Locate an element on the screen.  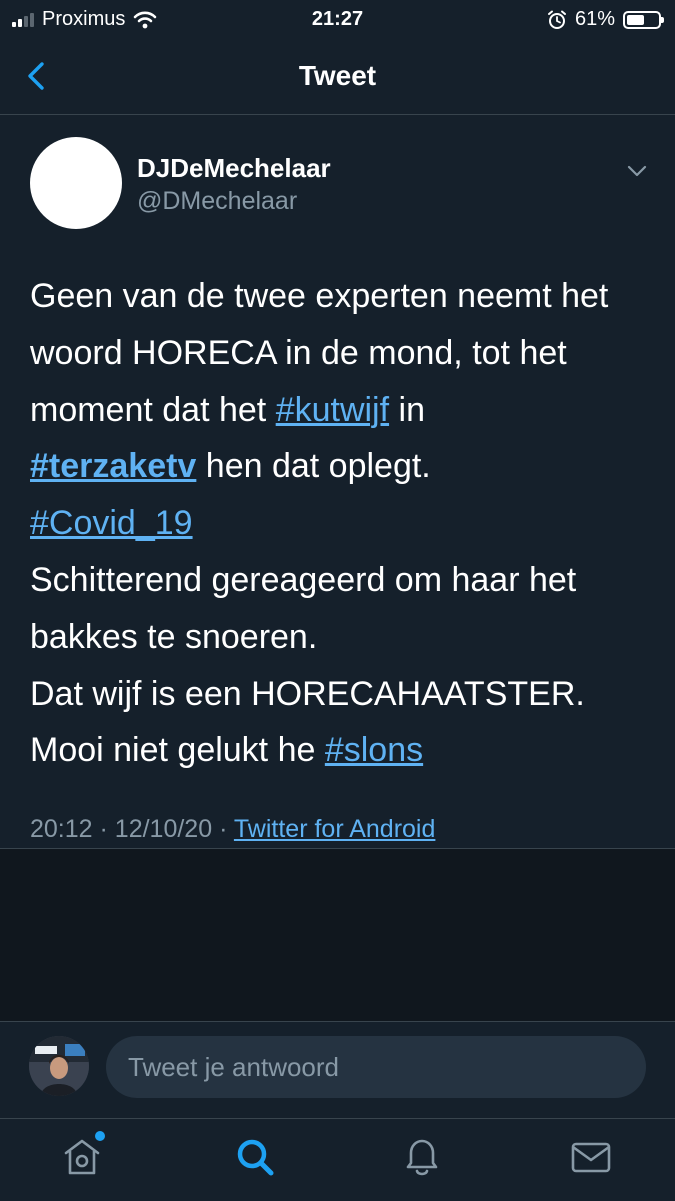
tweet-text-line: bakkes te snoeren. is located at coordinates (340, 637).